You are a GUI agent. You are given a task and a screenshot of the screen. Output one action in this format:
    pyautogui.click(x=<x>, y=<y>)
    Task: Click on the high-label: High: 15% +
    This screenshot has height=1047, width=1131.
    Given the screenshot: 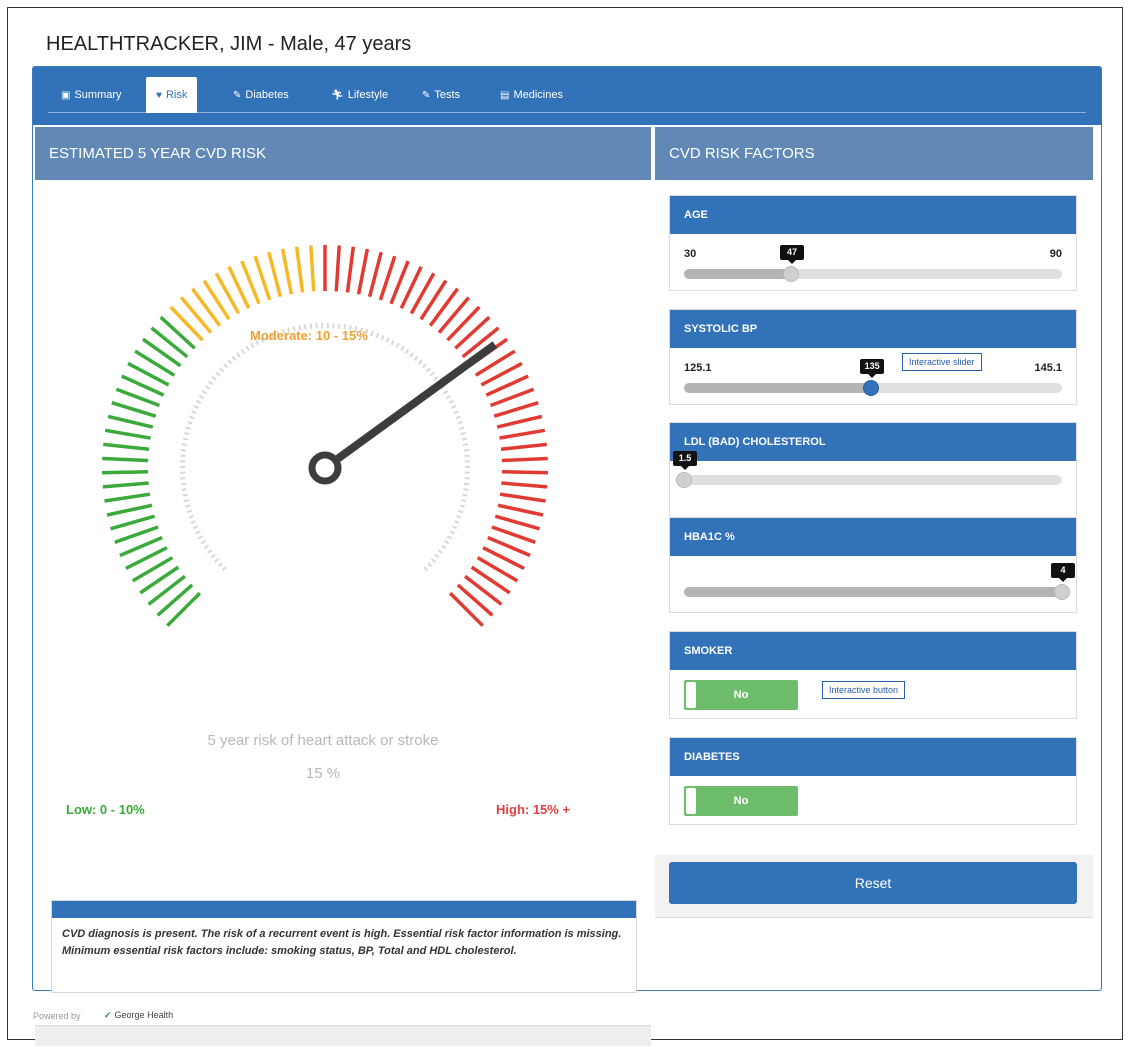 What is the action you would take?
    pyautogui.click(x=533, y=809)
    